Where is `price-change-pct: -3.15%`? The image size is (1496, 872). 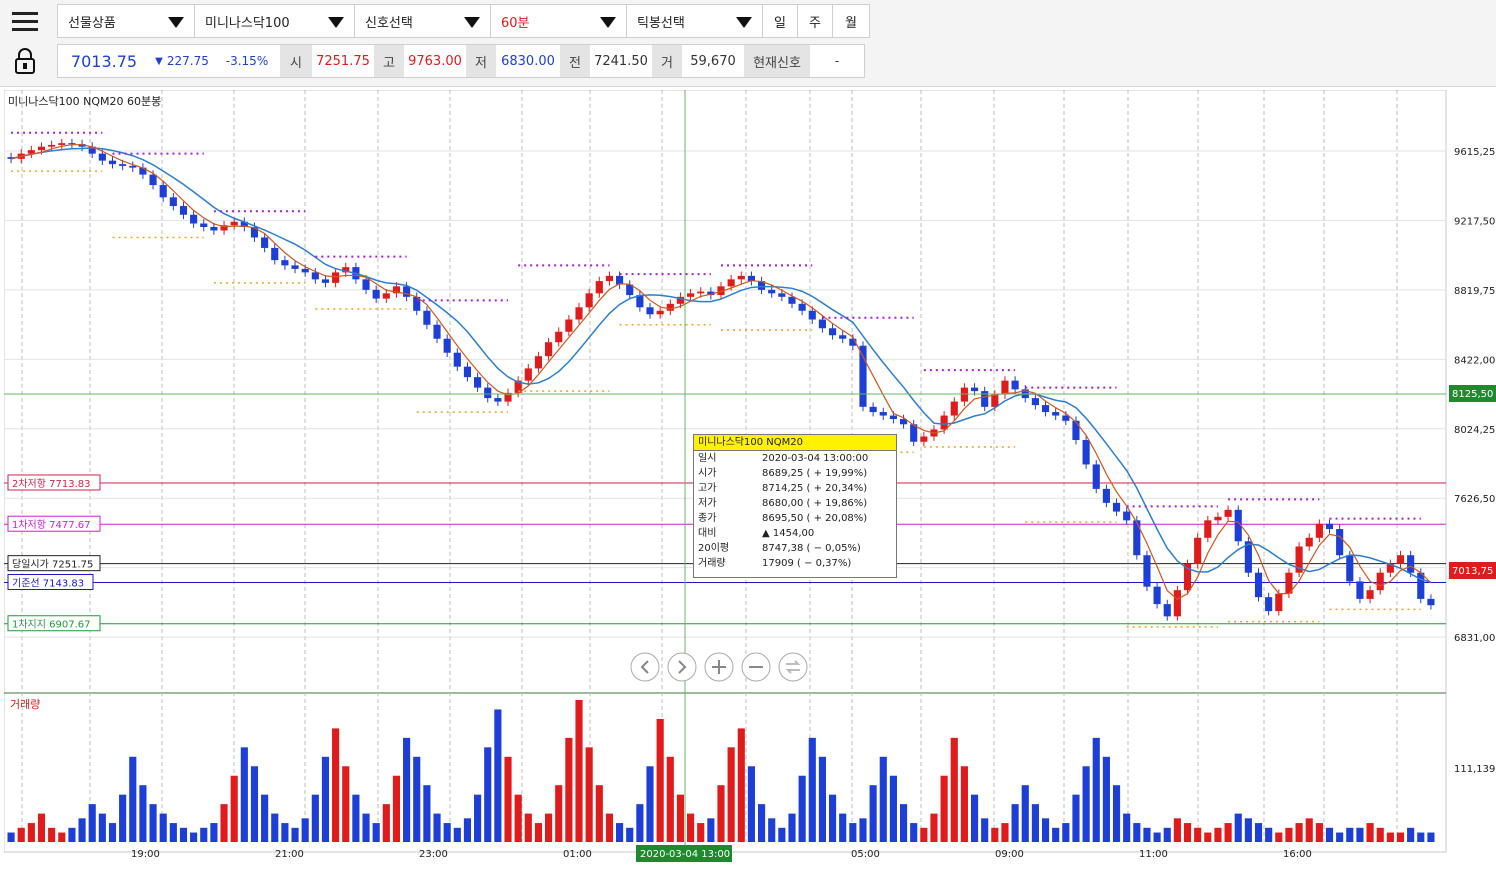 price-change-pct: -3.15% is located at coordinates (247, 61).